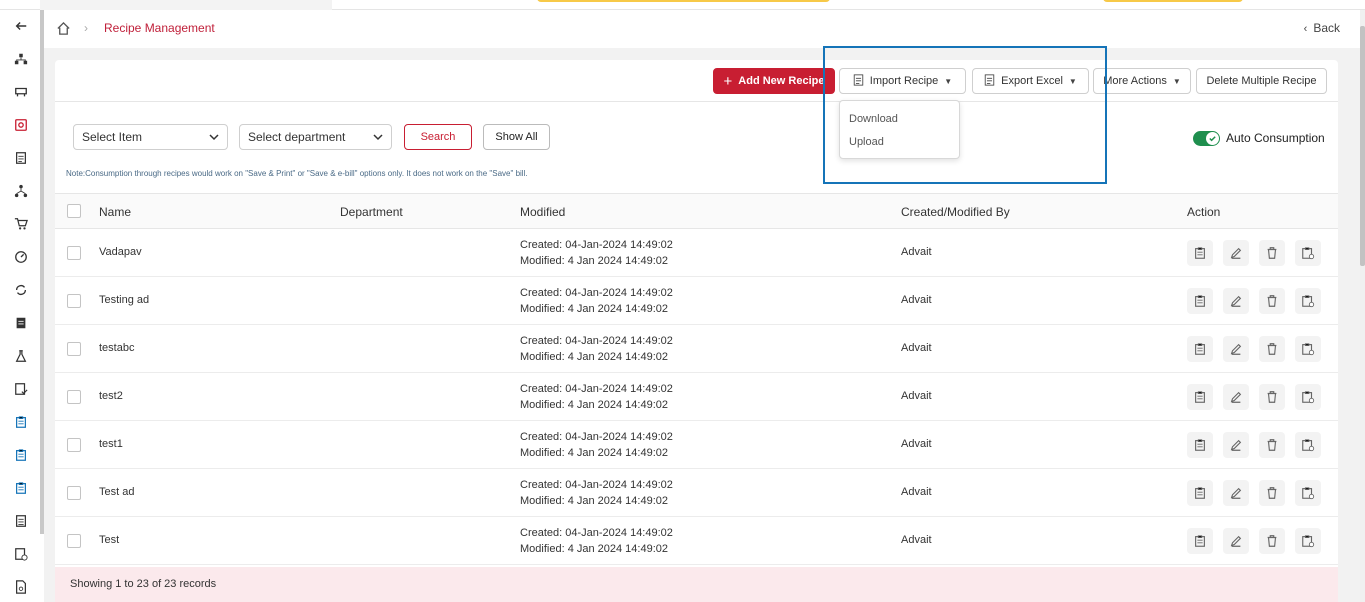 Image resolution: width=1365 pixels, height=602 pixels. What do you see at coordinates (516, 137) in the screenshot?
I see `show-all-button: Show All` at bounding box center [516, 137].